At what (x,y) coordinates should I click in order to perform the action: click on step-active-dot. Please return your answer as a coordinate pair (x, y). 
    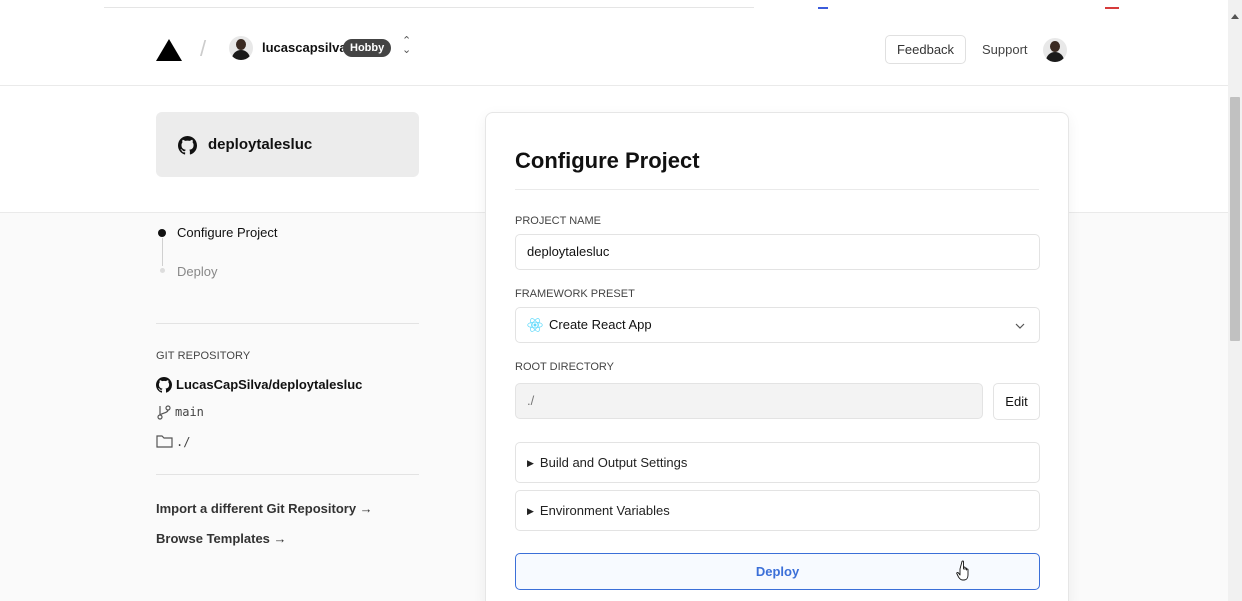
    Looking at the image, I should click on (162, 233).